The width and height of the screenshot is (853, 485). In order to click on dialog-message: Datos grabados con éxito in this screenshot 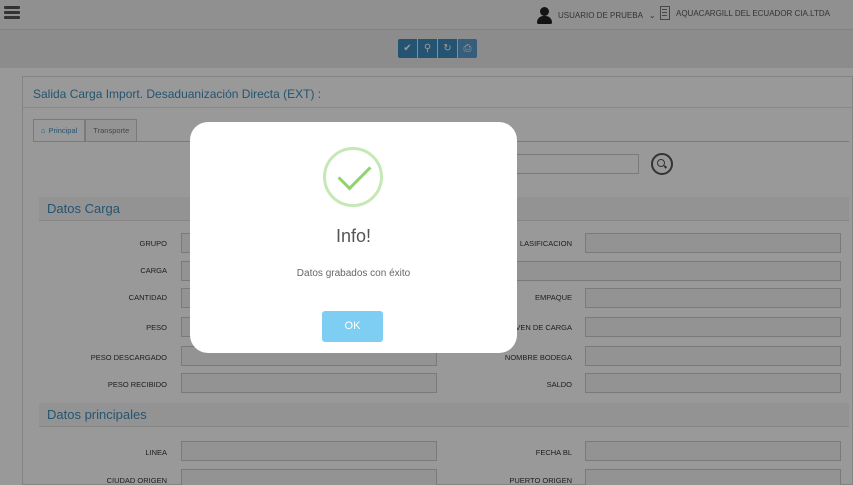, I will do `click(353, 273)`.